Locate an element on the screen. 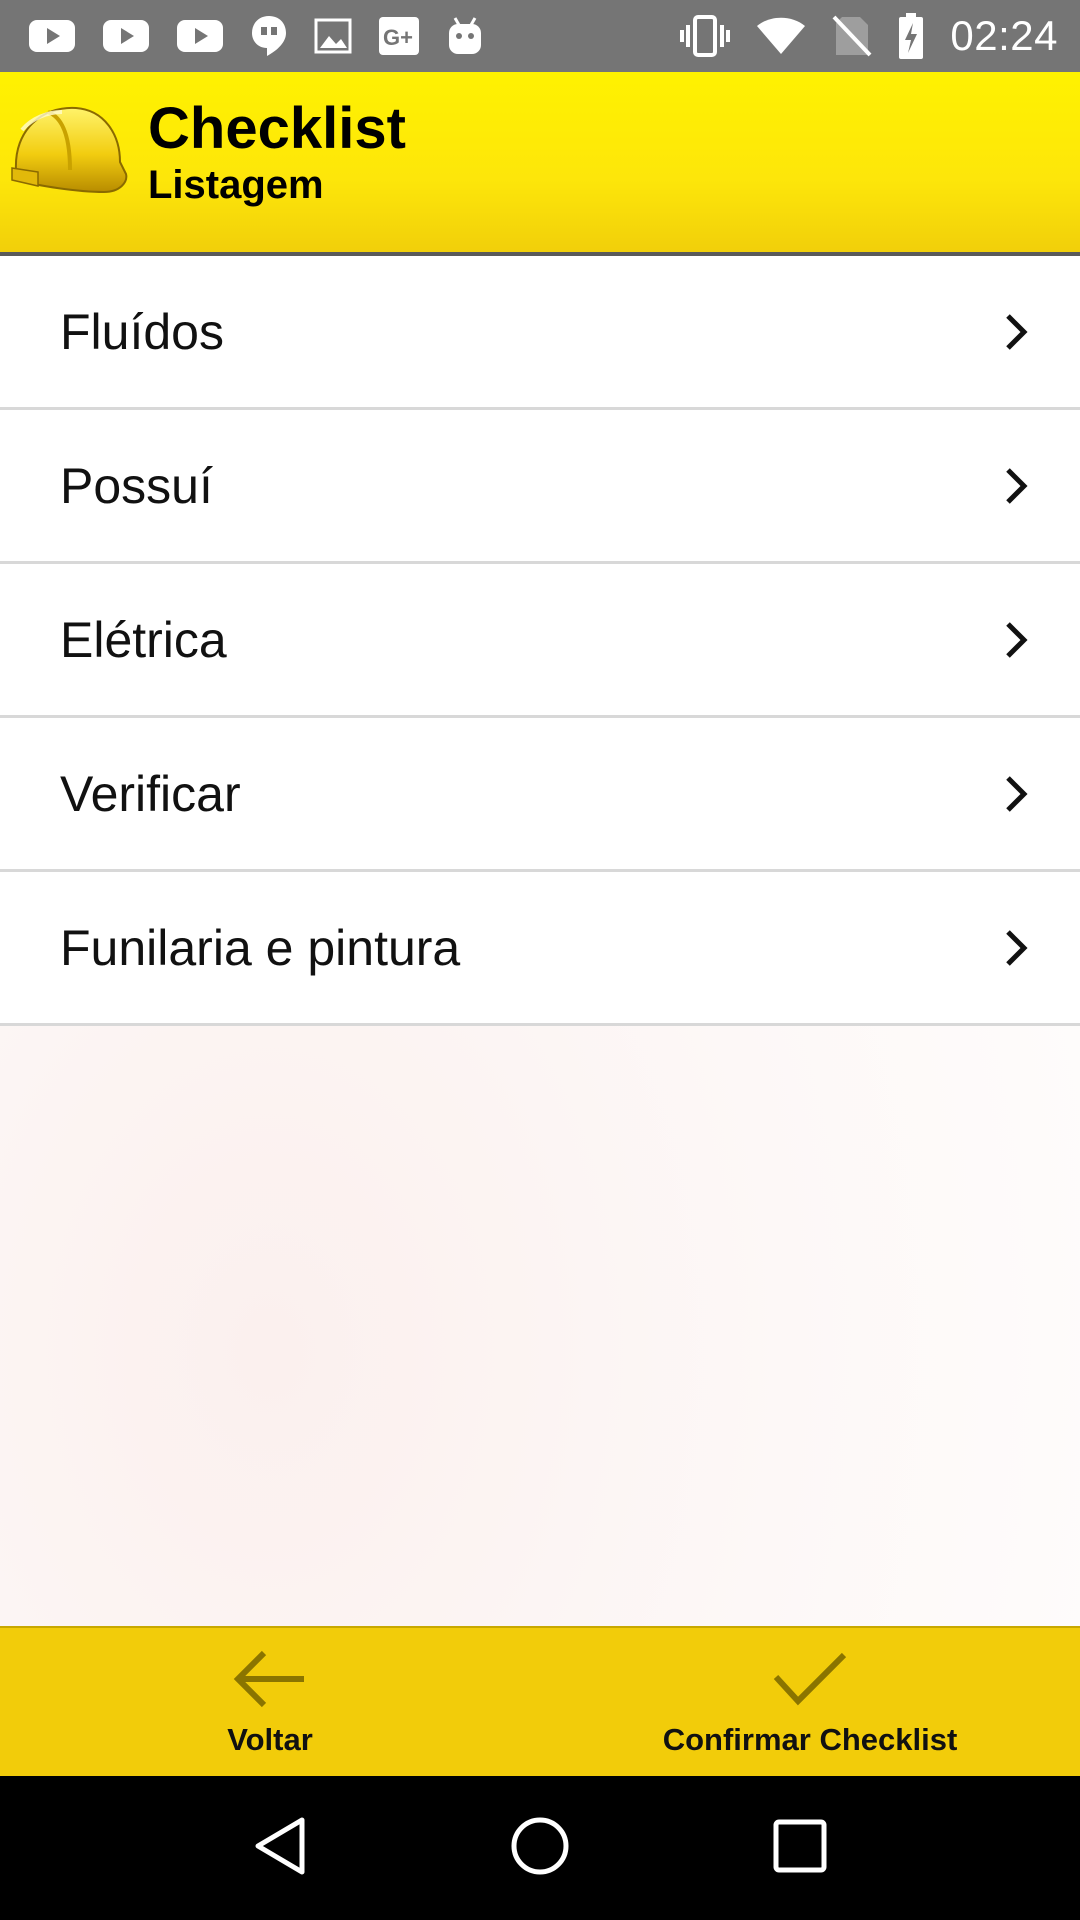 The width and height of the screenshot is (1080, 1920). clock: 02:24 is located at coordinates (1004, 35).